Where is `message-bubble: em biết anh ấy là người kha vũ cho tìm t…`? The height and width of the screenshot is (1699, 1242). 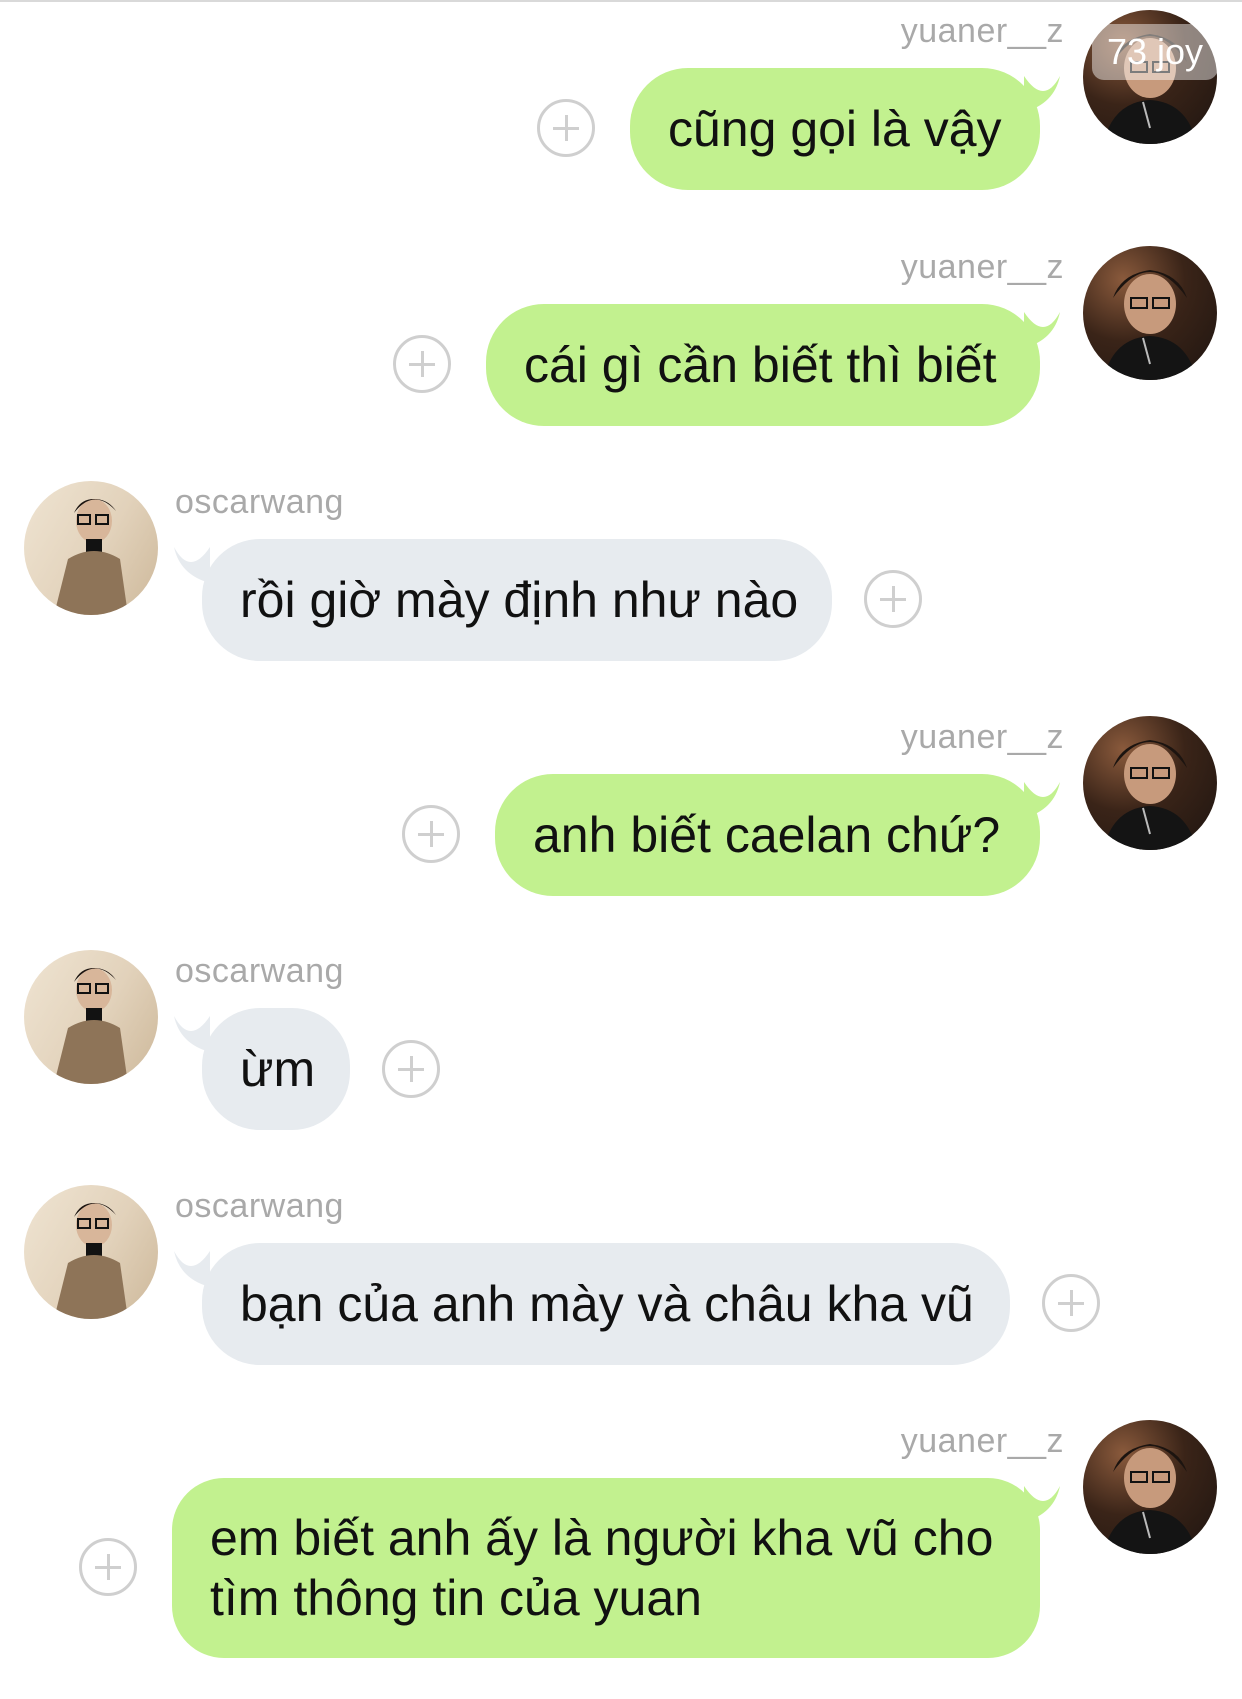
message-bubble: em biết anh ấy là người kha vũ cho tìm t… is located at coordinates (606, 1568).